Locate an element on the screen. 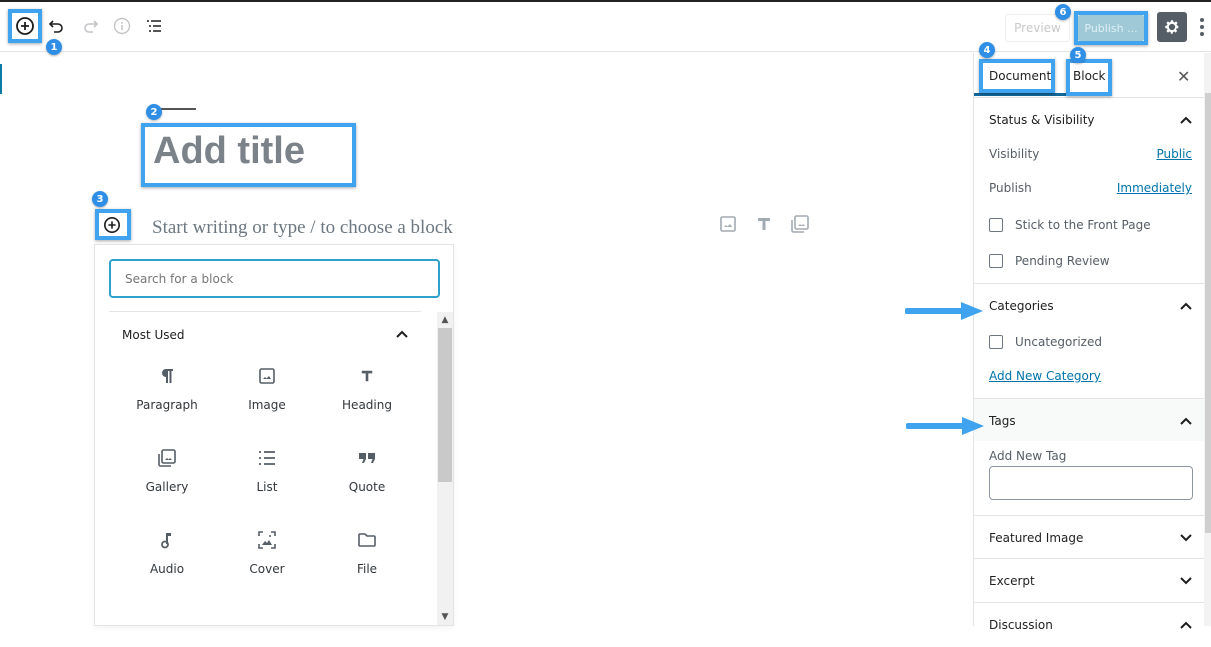 The width and height of the screenshot is (1211, 647). category-label: Uncategorized is located at coordinates (1058, 342).